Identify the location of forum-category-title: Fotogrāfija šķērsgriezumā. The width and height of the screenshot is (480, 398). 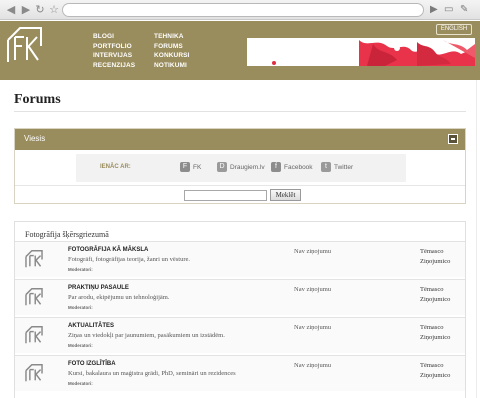
(67, 234).